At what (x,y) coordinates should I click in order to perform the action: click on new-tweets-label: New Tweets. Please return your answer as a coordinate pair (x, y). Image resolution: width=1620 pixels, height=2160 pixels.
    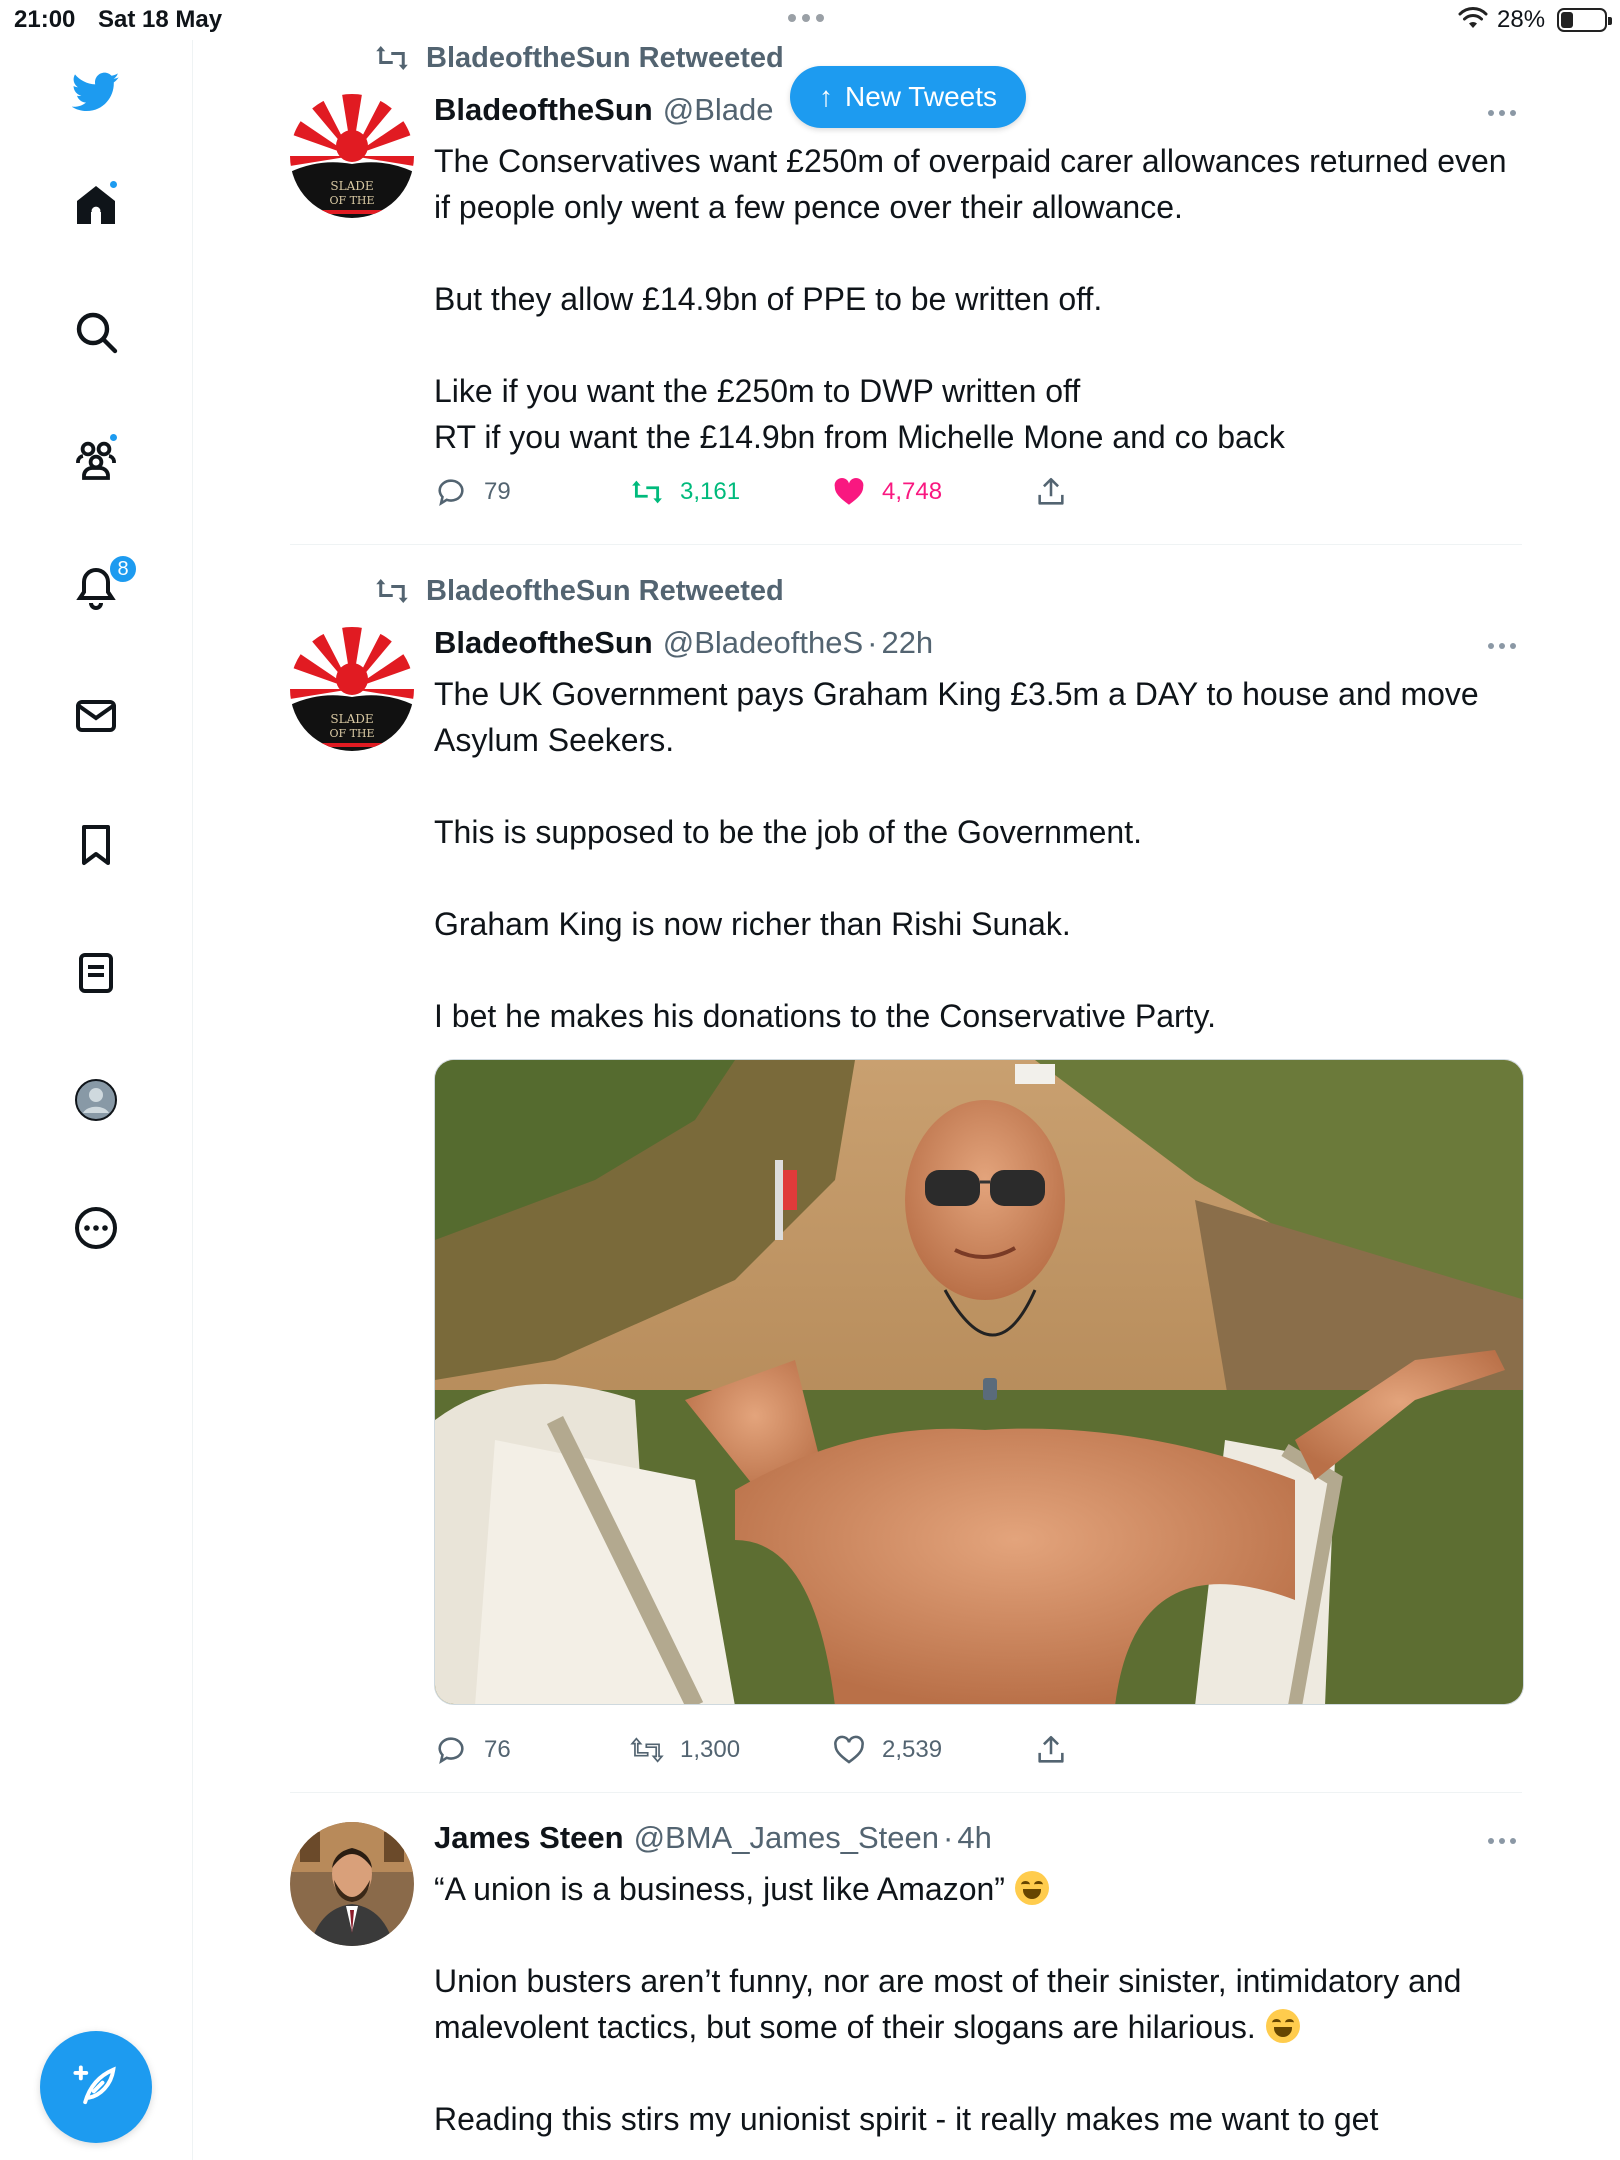
    Looking at the image, I should click on (921, 96).